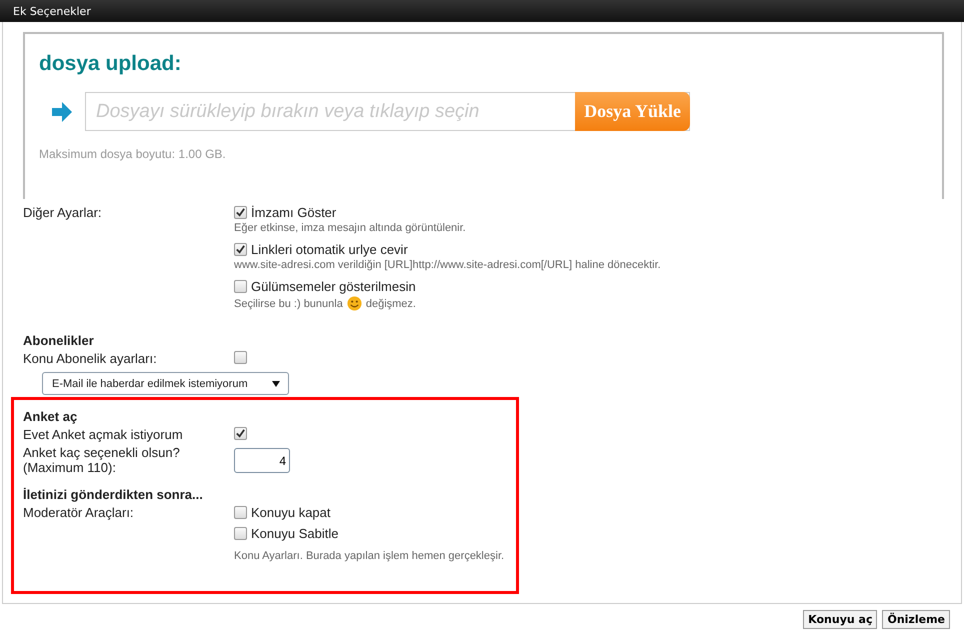 Image resolution: width=964 pixels, height=631 pixels. What do you see at coordinates (59, 340) in the screenshot?
I see `section-heading: Abonelikler` at bounding box center [59, 340].